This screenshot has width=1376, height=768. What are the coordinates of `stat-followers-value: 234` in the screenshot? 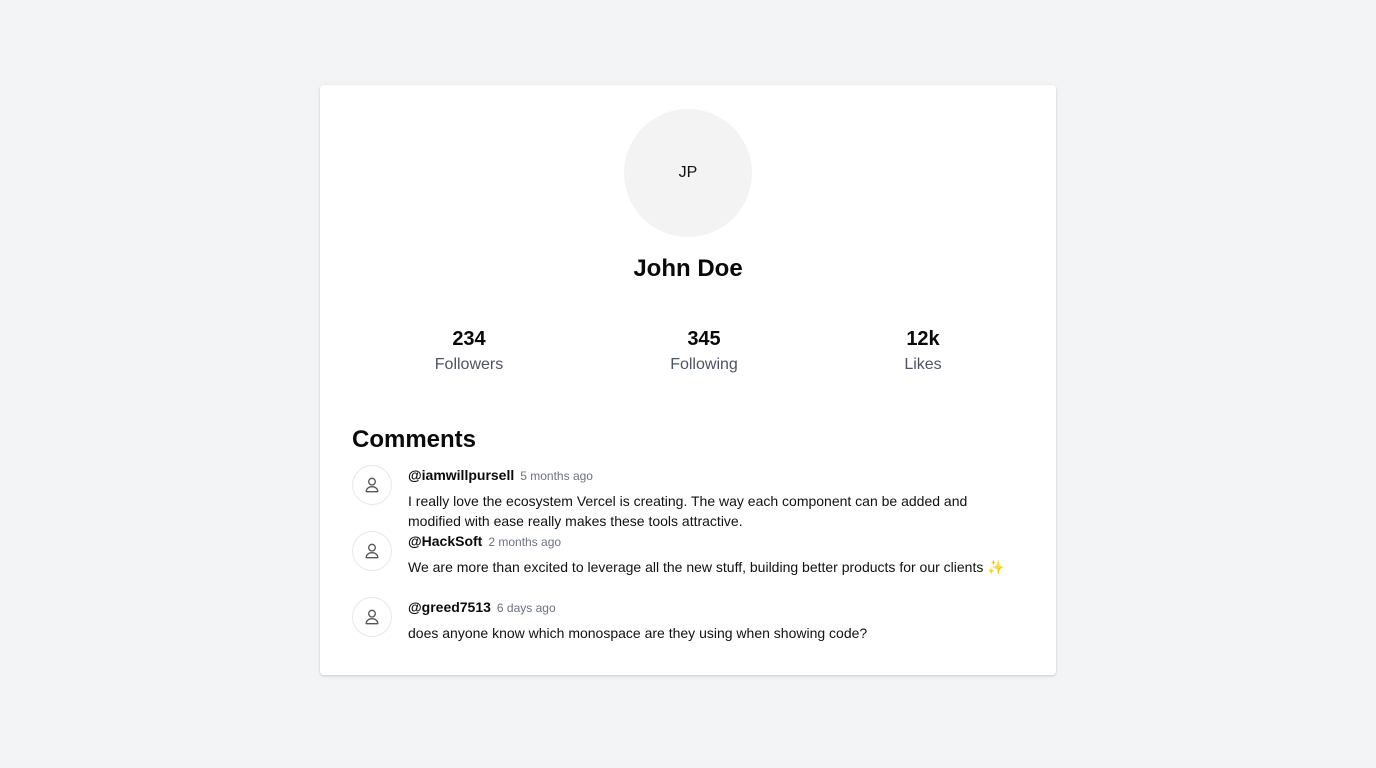 It's located at (469, 339).